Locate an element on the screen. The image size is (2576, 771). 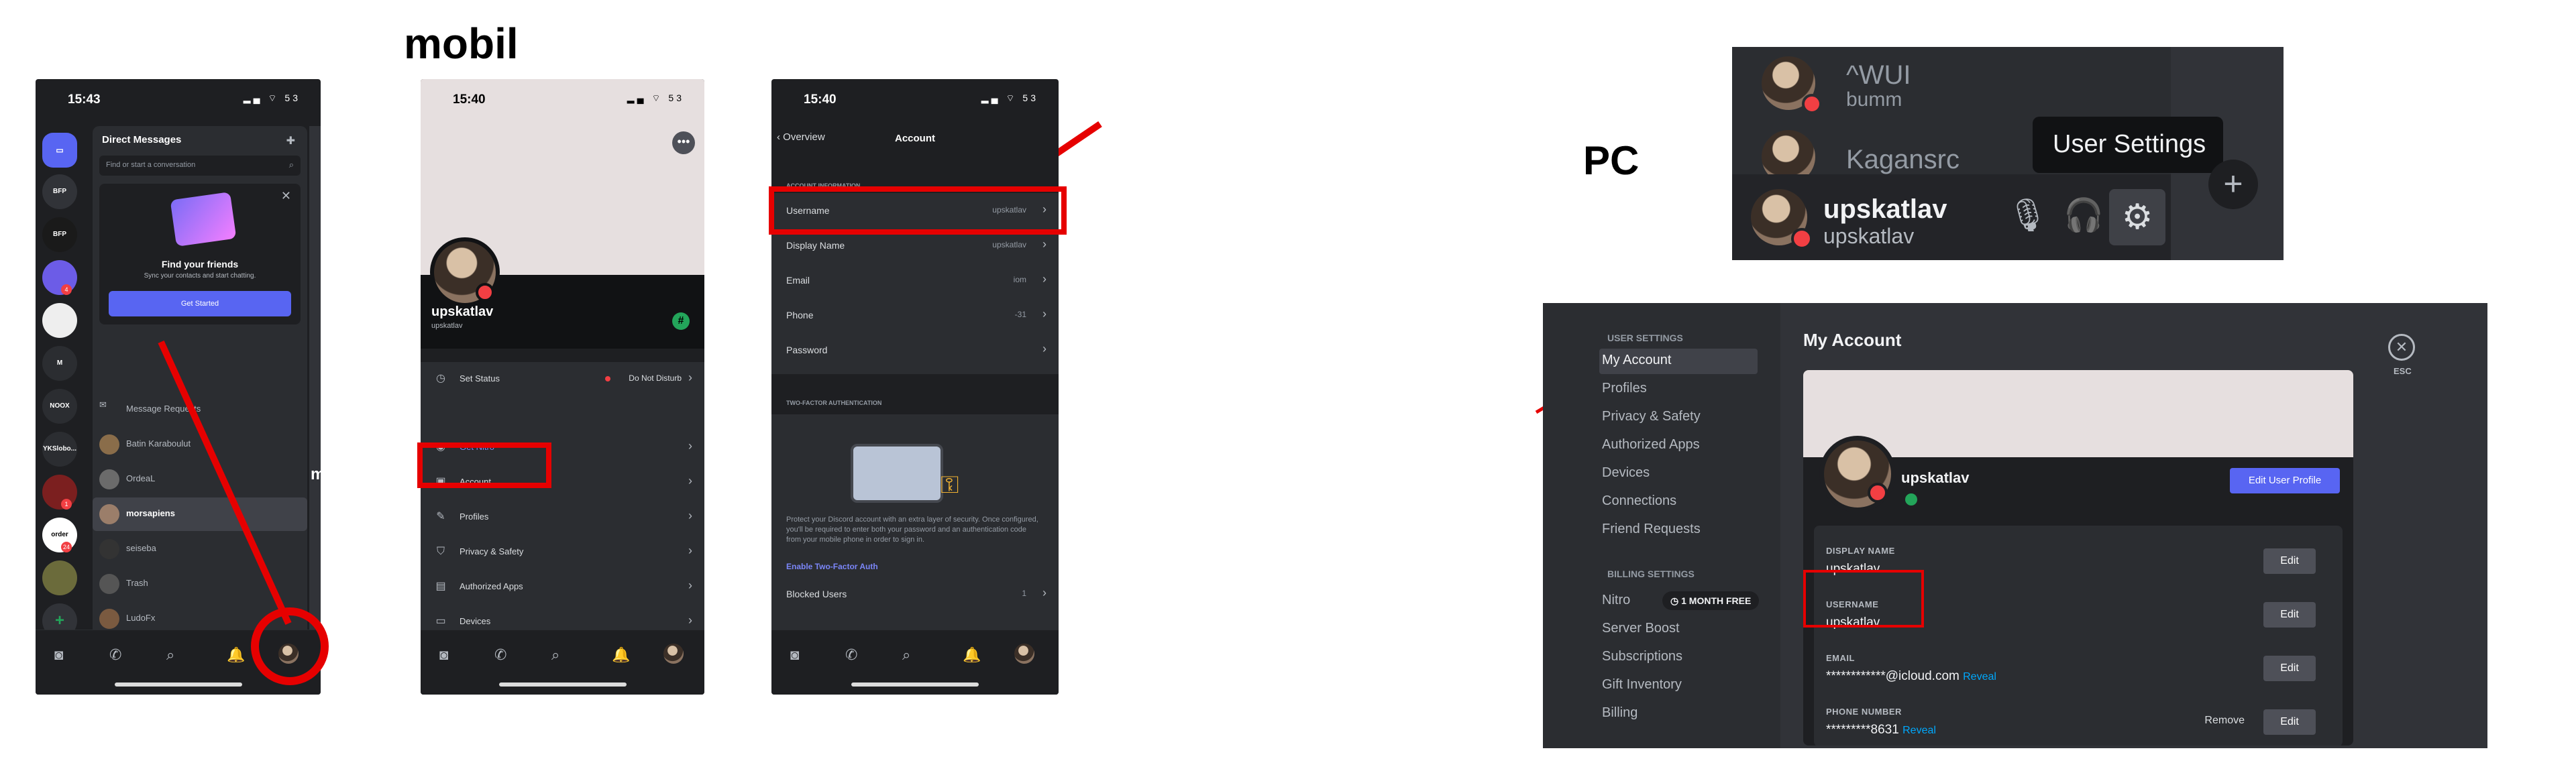
sidebar-item: Privacy & Safety is located at coordinates (1651, 416).